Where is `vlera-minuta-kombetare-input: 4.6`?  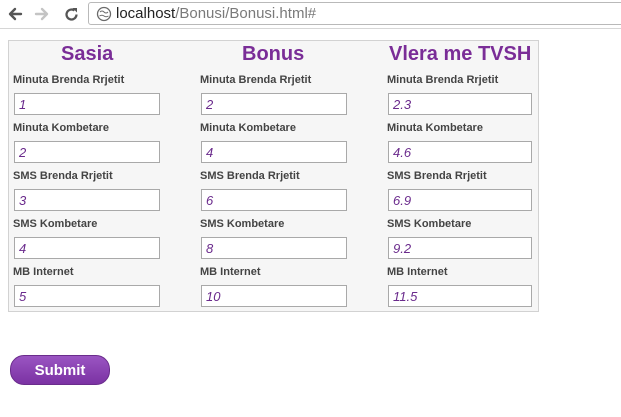 vlera-minuta-kombetare-input: 4.6 is located at coordinates (460, 152).